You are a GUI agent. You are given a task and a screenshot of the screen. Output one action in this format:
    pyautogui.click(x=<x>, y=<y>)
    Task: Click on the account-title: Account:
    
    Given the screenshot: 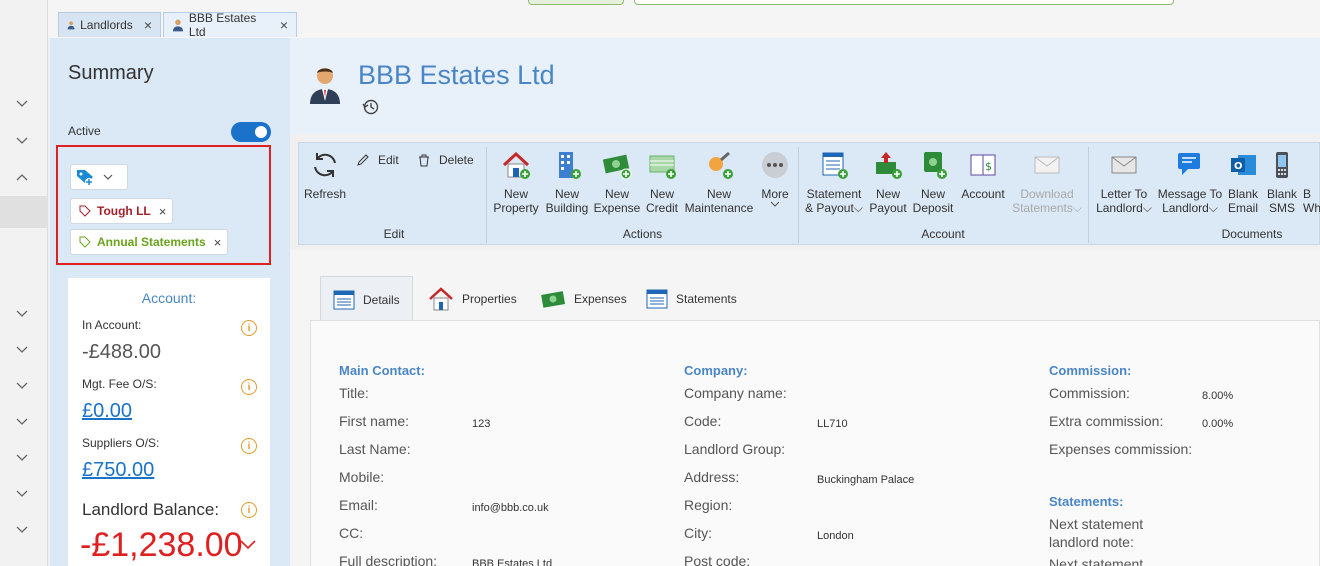 What is the action you would take?
    pyautogui.click(x=169, y=298)
    